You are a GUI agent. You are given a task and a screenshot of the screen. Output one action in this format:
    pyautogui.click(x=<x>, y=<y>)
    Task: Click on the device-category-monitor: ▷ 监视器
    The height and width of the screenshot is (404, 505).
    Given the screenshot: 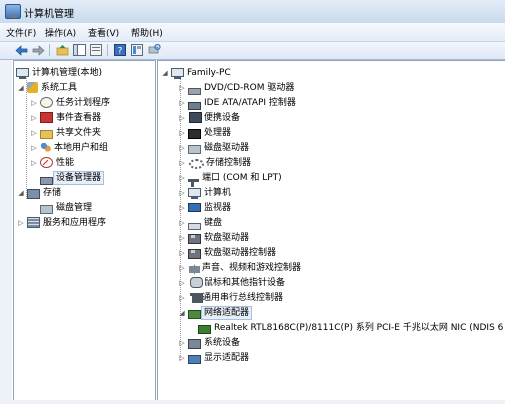 What is the action you would take?
    pyautogui.click(x=204, y=207)
    